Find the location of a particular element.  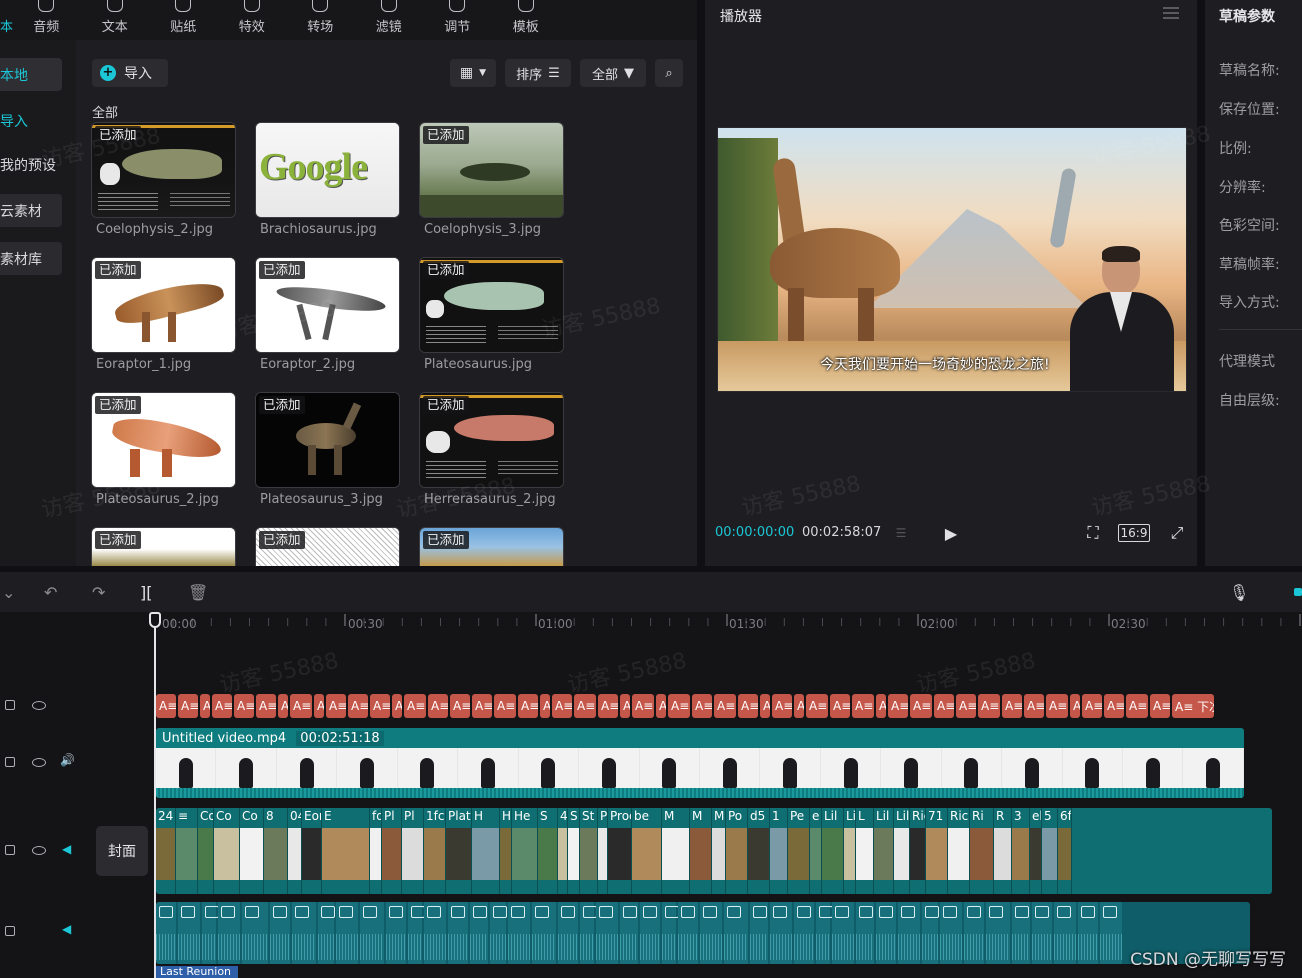

image-clip: Ric is located at coordinates (959, 851).